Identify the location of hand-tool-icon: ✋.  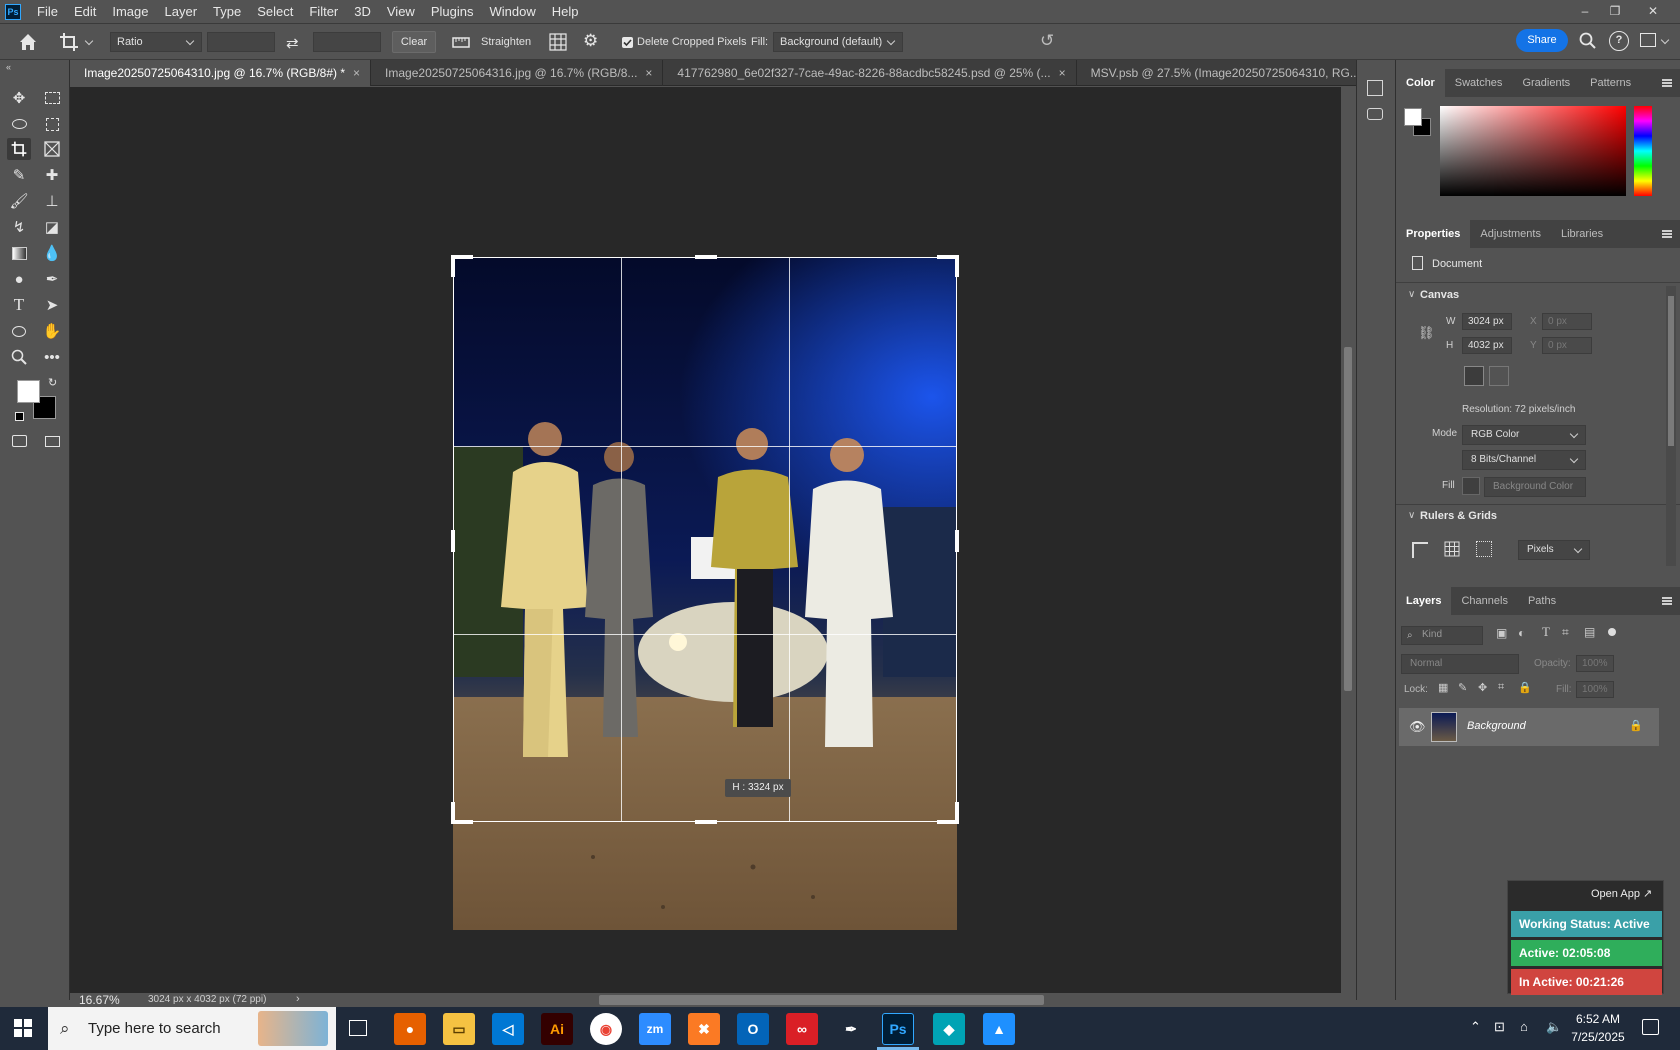
(52, 331).